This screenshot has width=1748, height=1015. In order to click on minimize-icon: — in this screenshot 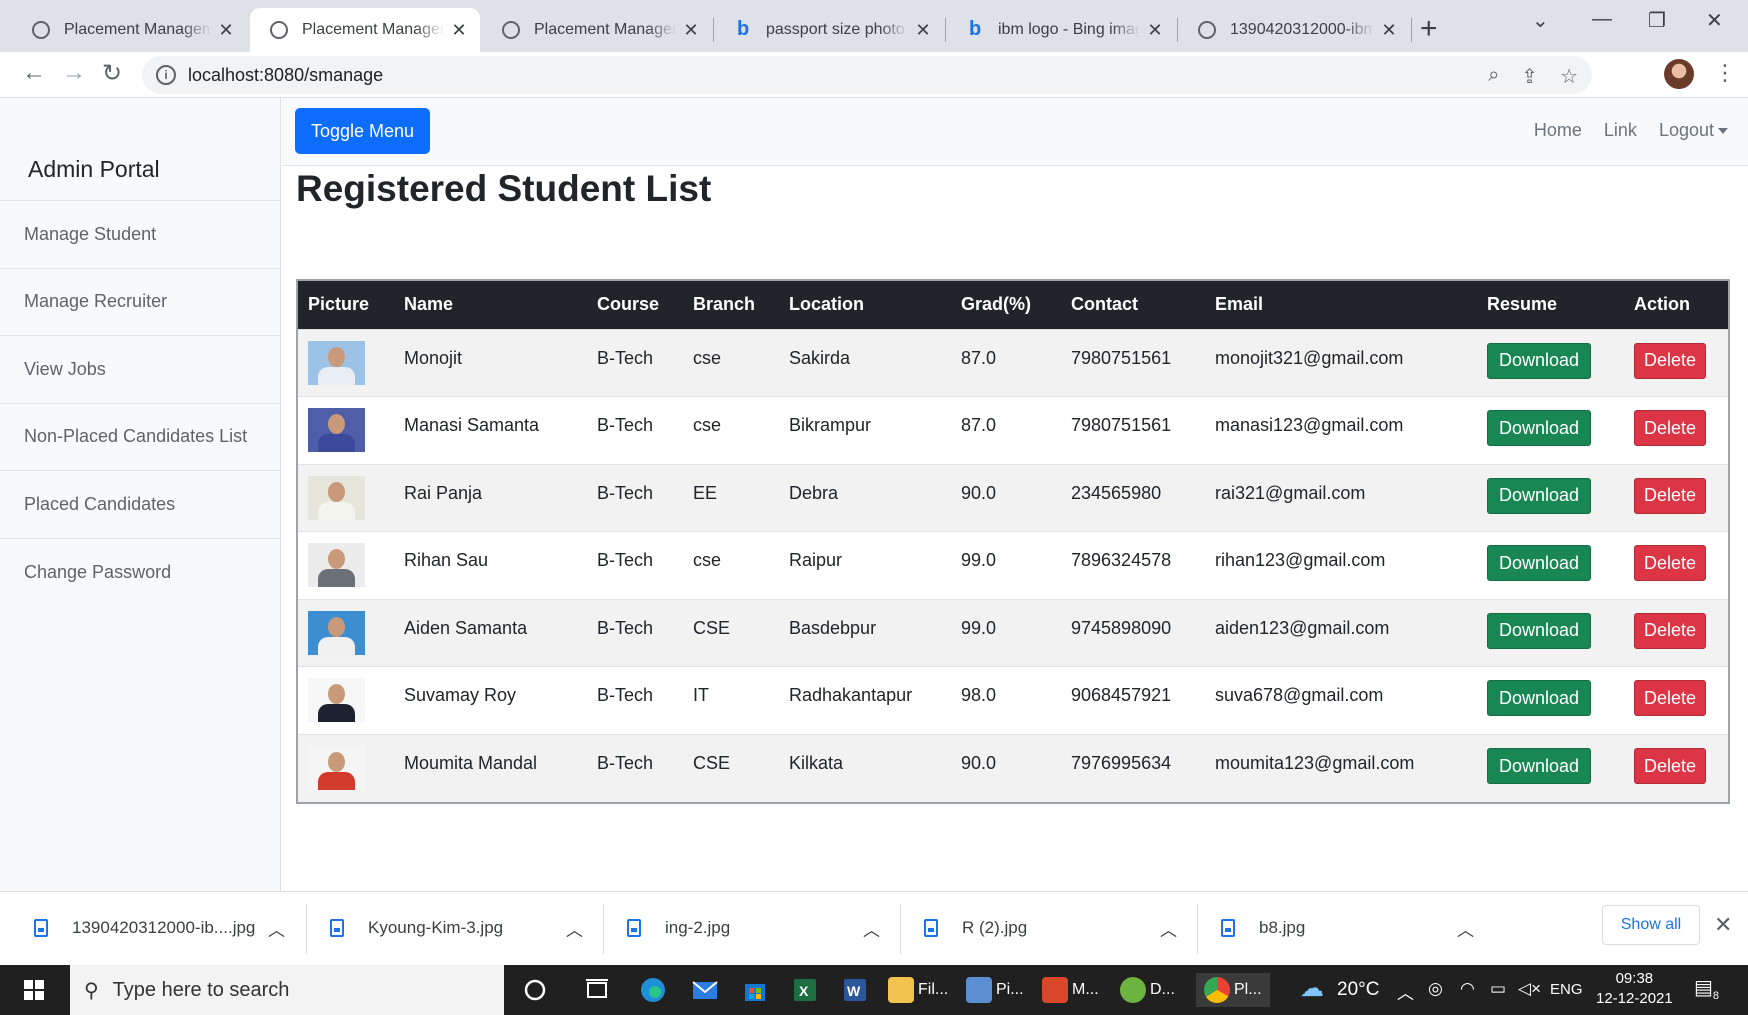, I will do `click(1602, 19)`.